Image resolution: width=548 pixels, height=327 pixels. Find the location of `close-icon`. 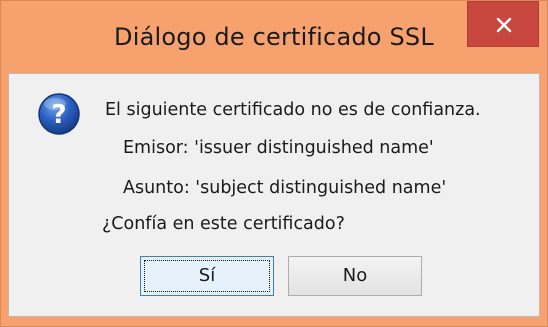

close-icon is located at coordinates (504, 25).